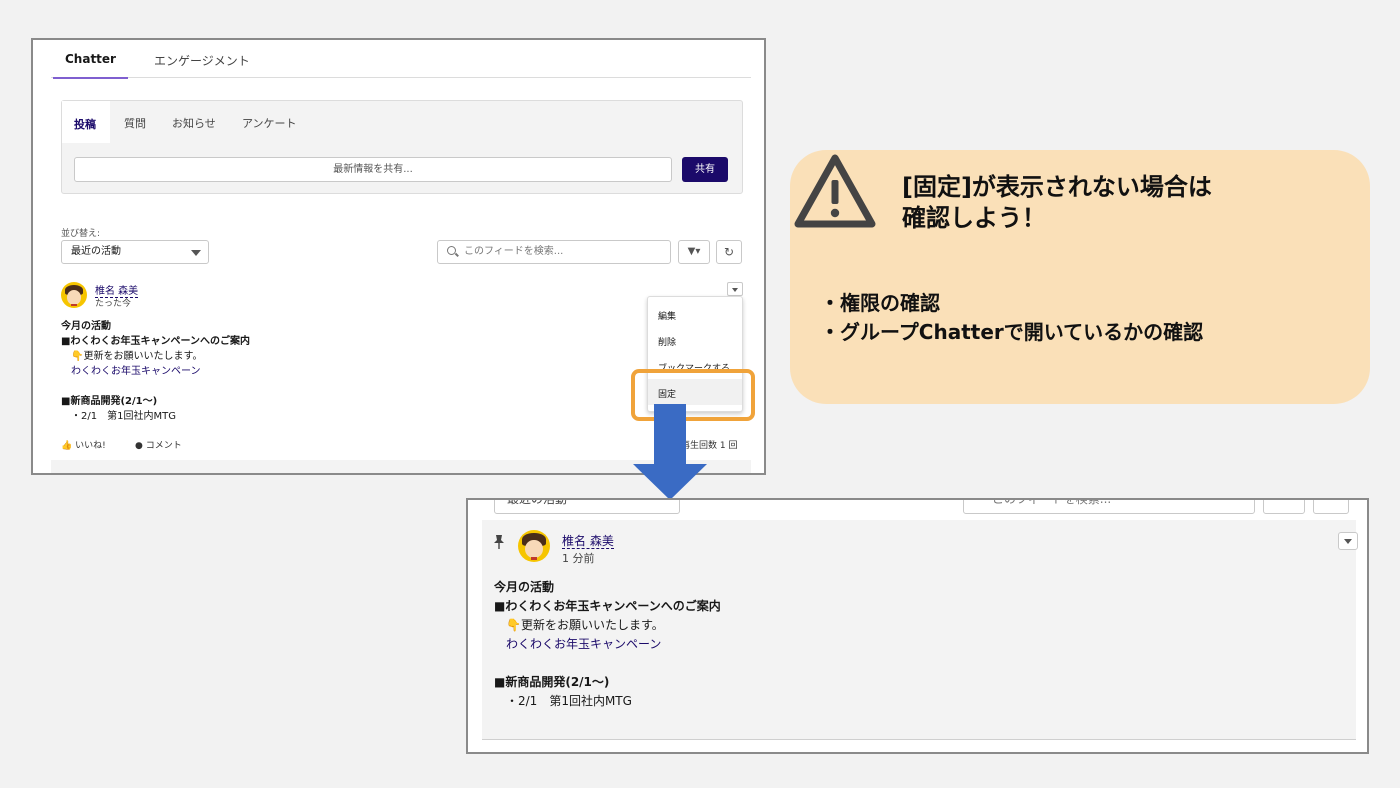 This screenshot has width=1400, height=788. Describe the element at coordinates (139, 446) in the screenshot. I see `comment-icon: ●` at that location.